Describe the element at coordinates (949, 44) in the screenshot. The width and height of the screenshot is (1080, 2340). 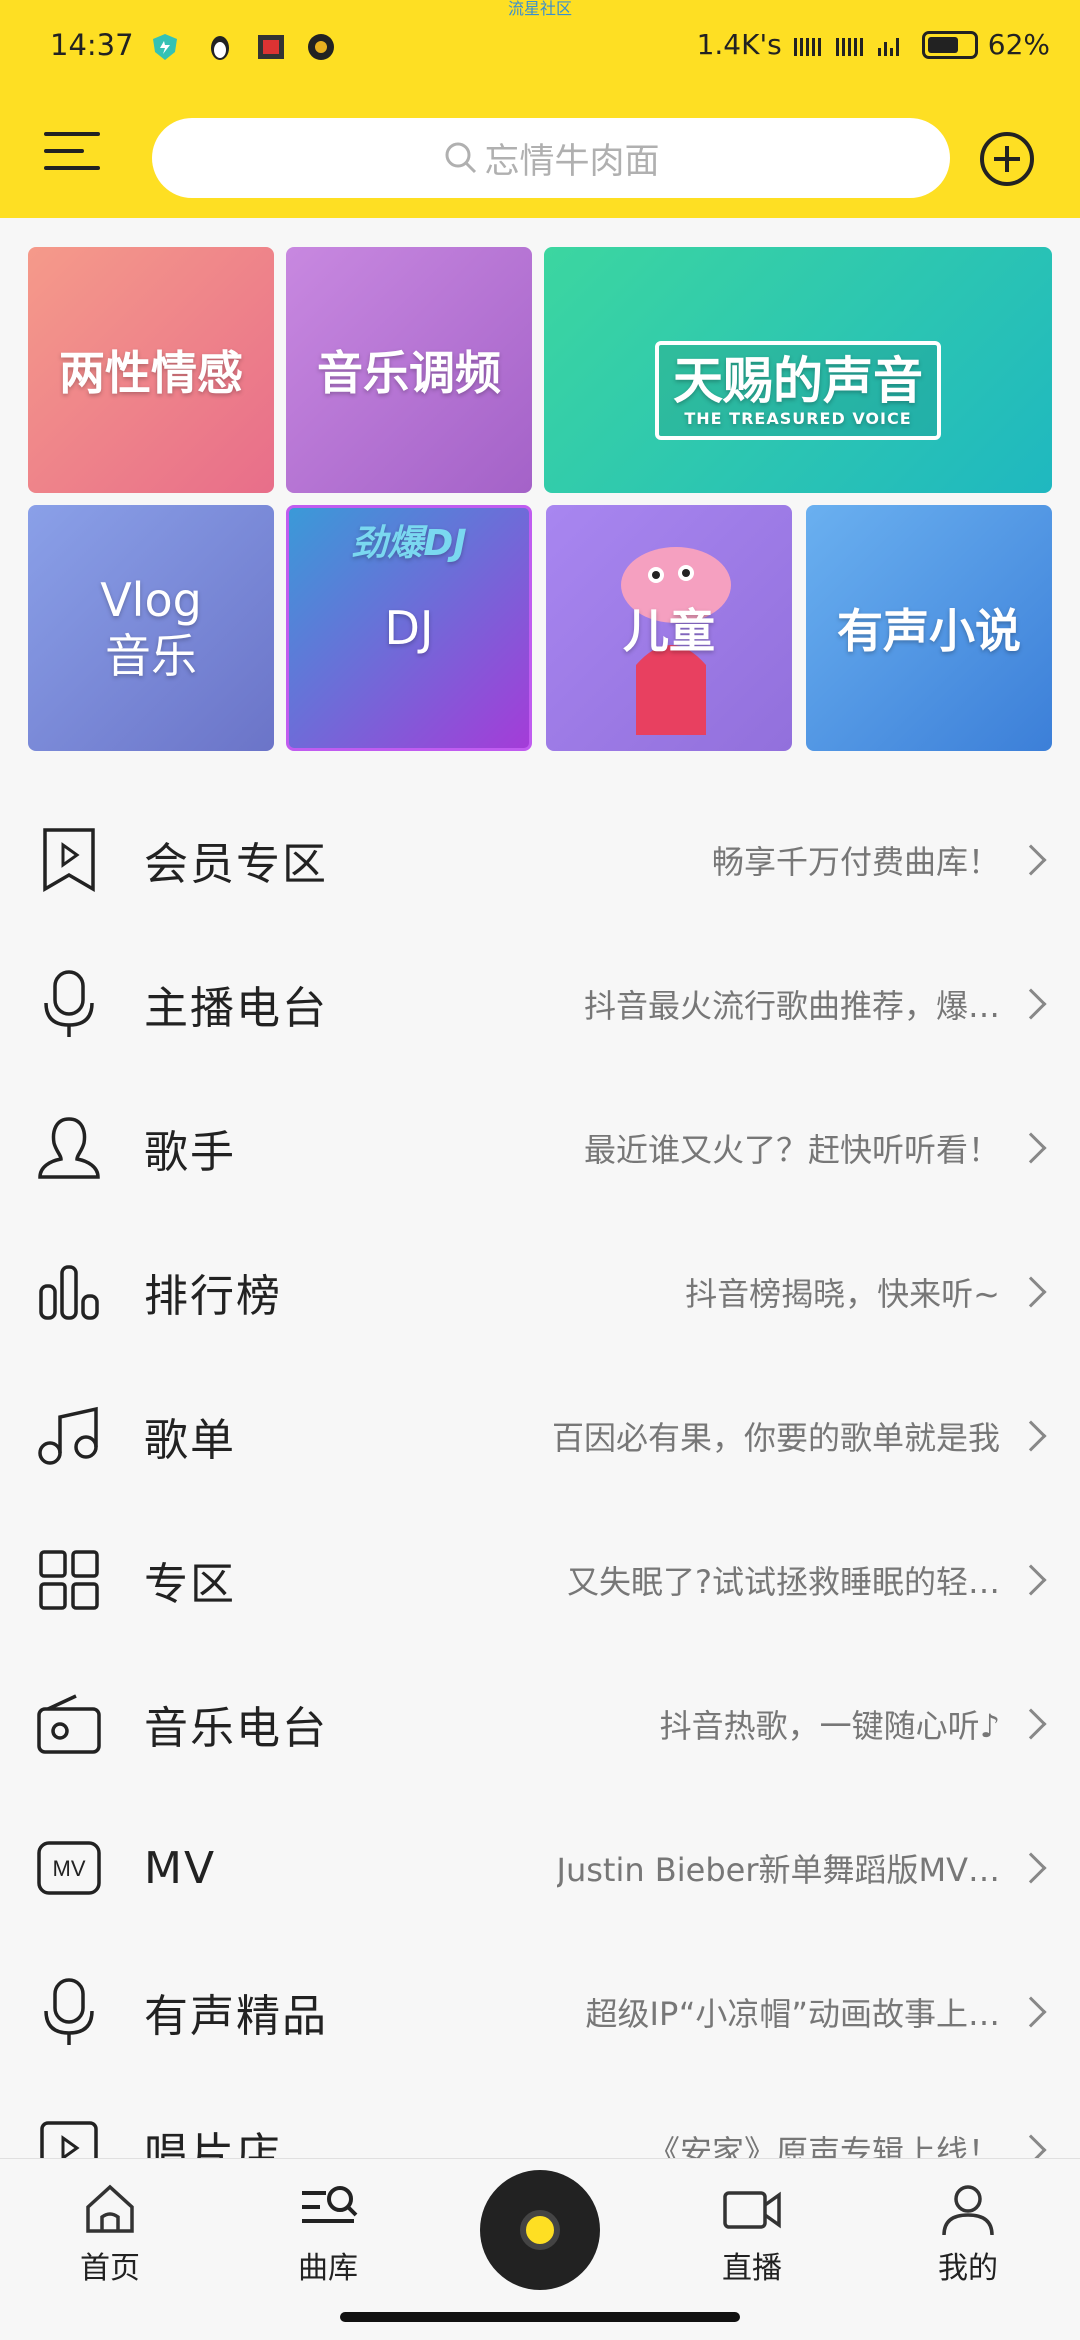
I see `battery-icon` at that location.